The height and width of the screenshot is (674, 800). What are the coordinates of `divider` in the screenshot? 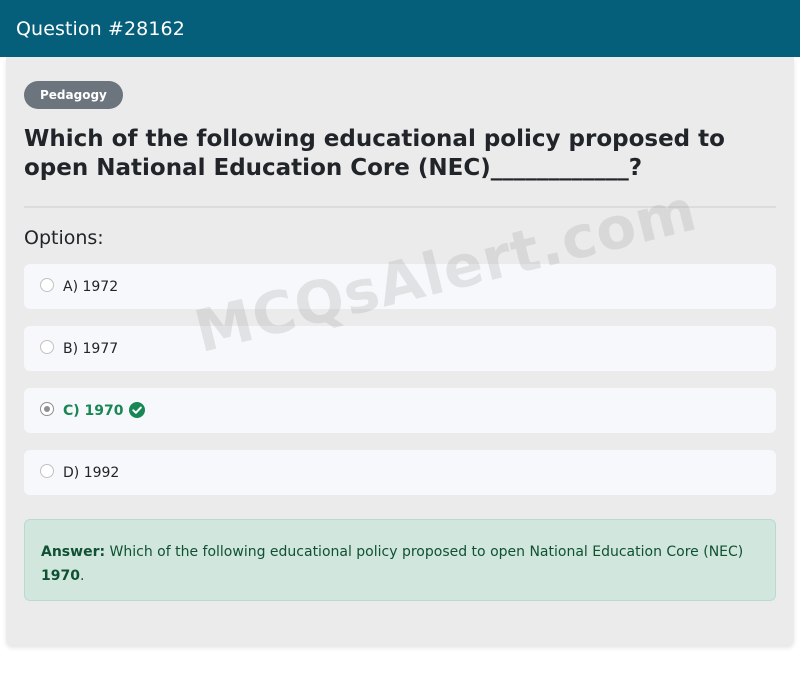 It's located at (400, 207).